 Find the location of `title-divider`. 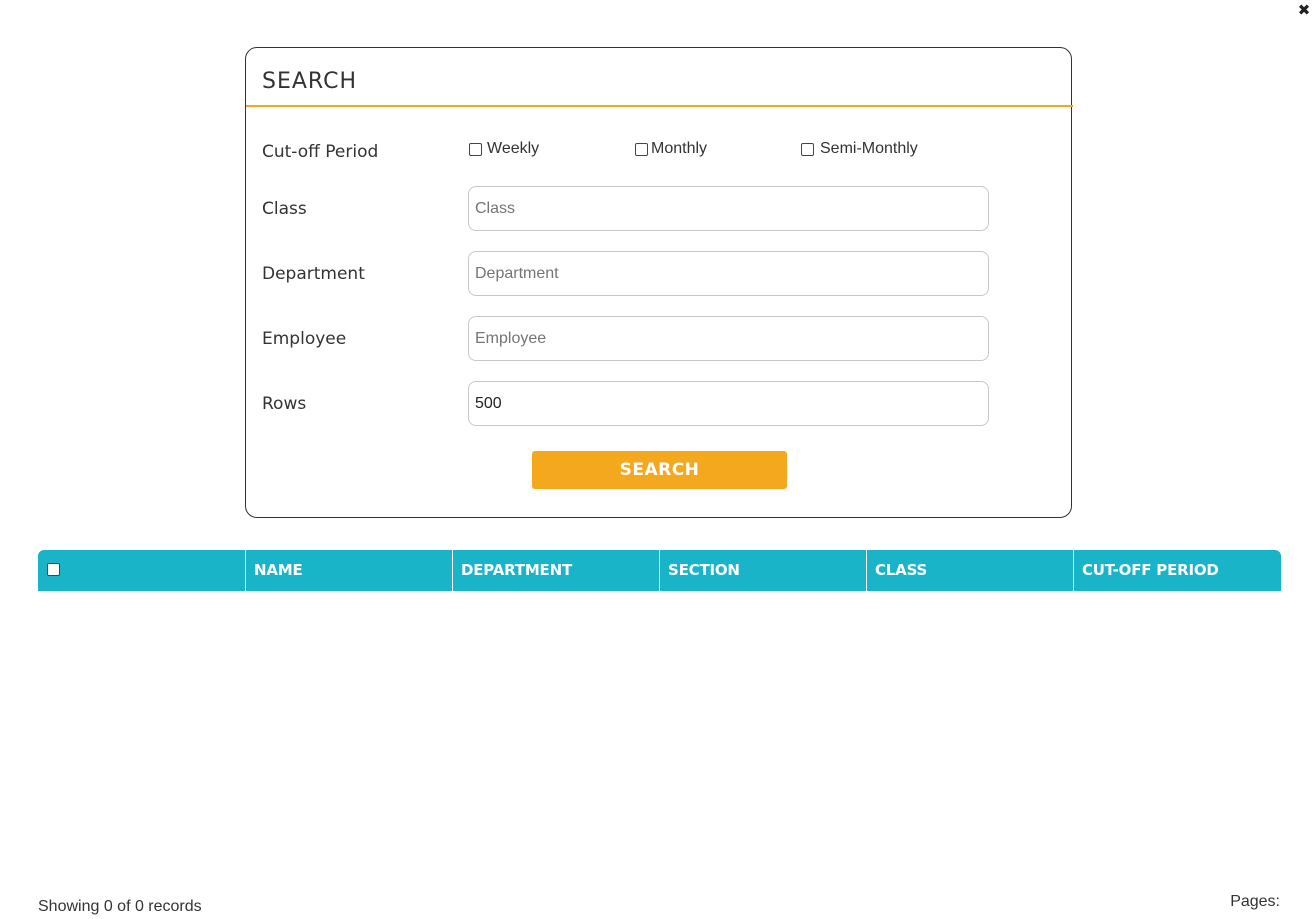

title-divider is located at coordinates (659, 106).